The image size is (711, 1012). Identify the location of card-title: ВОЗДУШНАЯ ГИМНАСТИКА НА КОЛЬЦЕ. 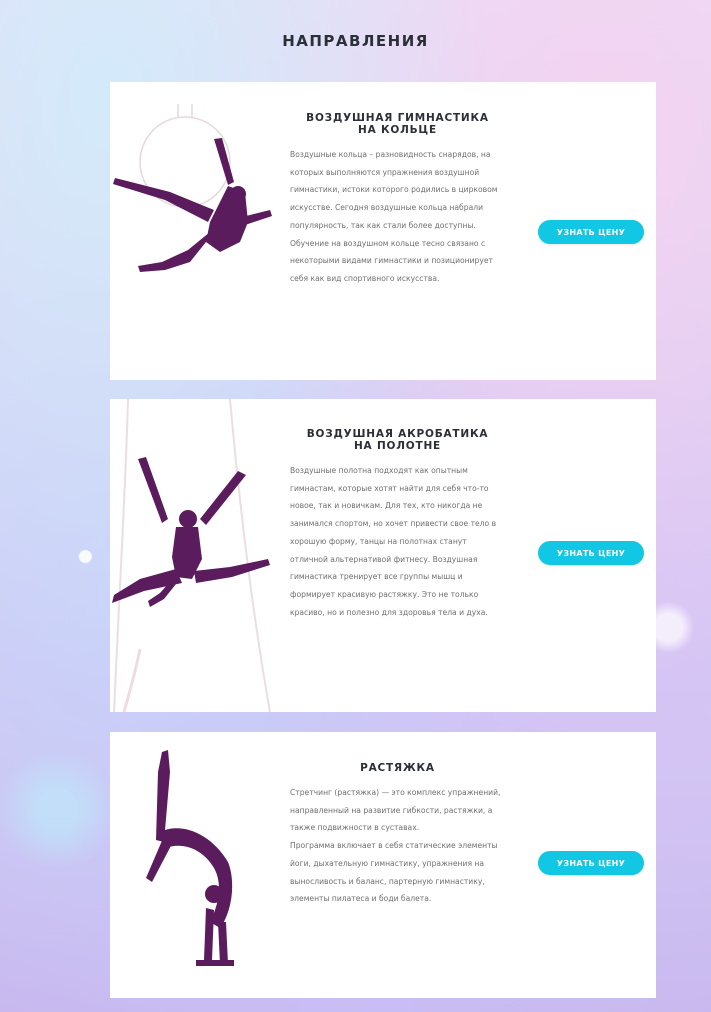
(397, 124).